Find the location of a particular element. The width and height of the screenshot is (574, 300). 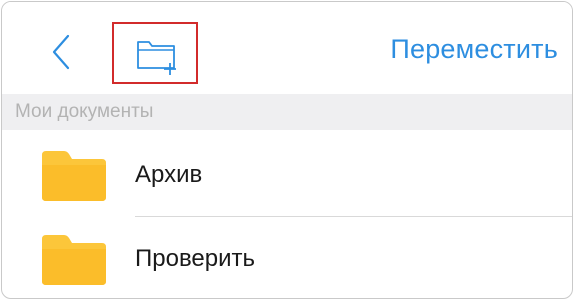

chevron-left-icon is located at coordinates (61, 52).